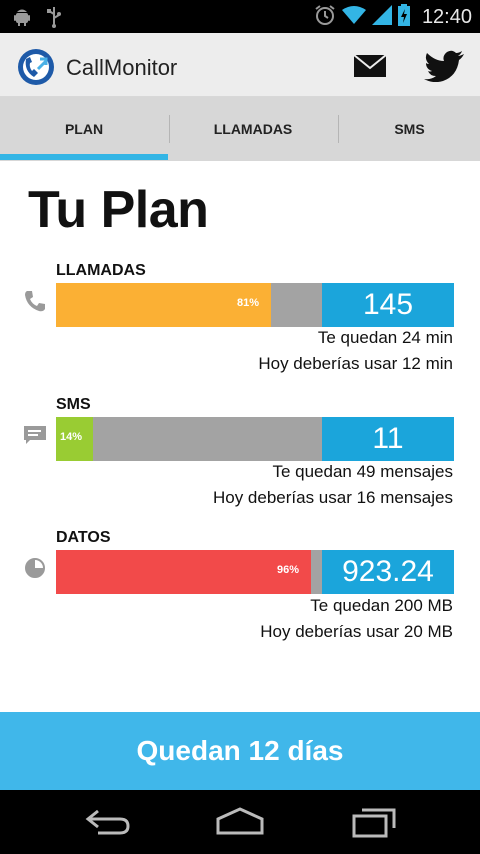  What do you see at coordinates (388, 439) in the screenshot?
I see `usage-value-sms: 11` at bounding box center [388, 439].